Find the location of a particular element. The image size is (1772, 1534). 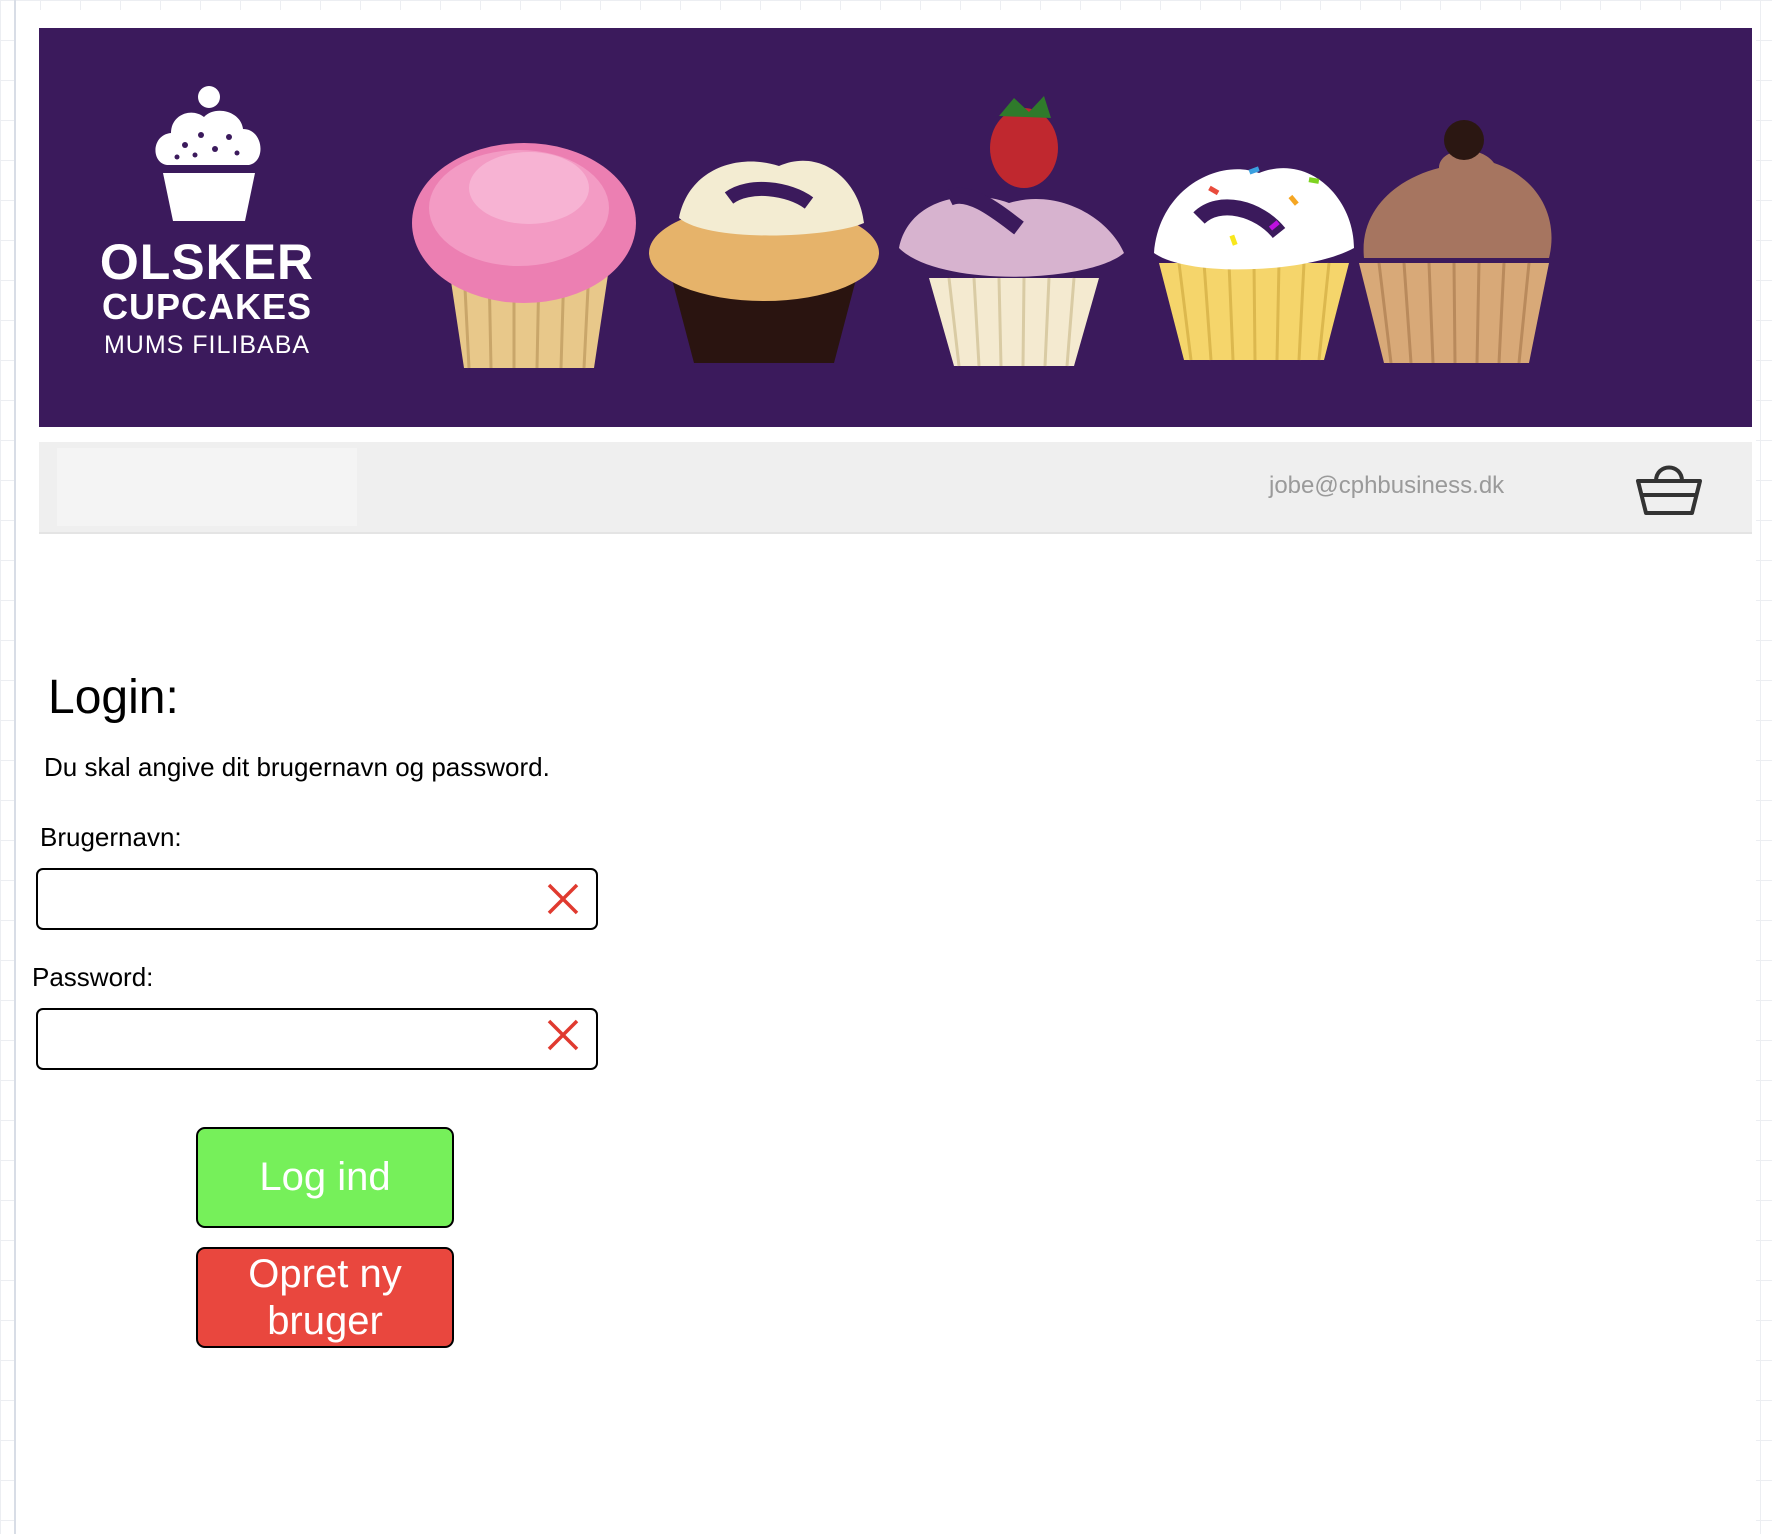

brand-name: OLSKER is located at coordinates (207, 262).